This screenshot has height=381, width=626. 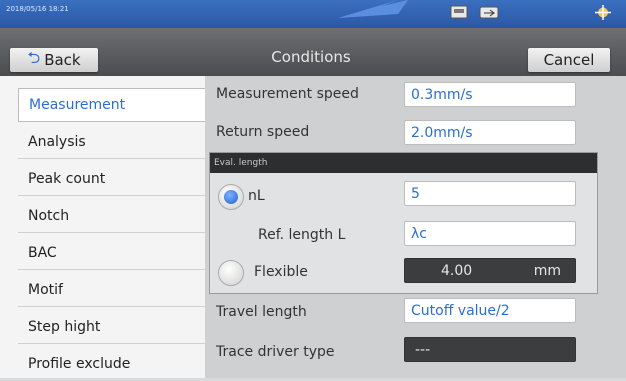 I want to click on flexible-length-value: 4.00, so click(x=457, y=270).